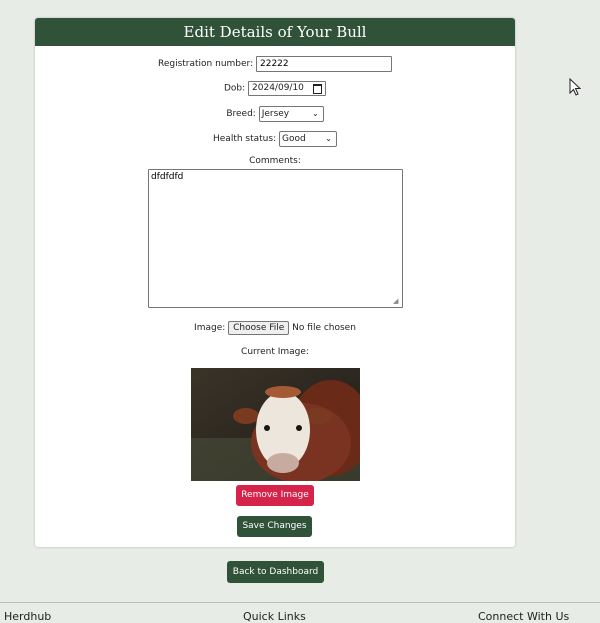  Describe the element at coordinates (524, 616) in the screenshot. I see `footer-connect: Connect With Us` at that location.